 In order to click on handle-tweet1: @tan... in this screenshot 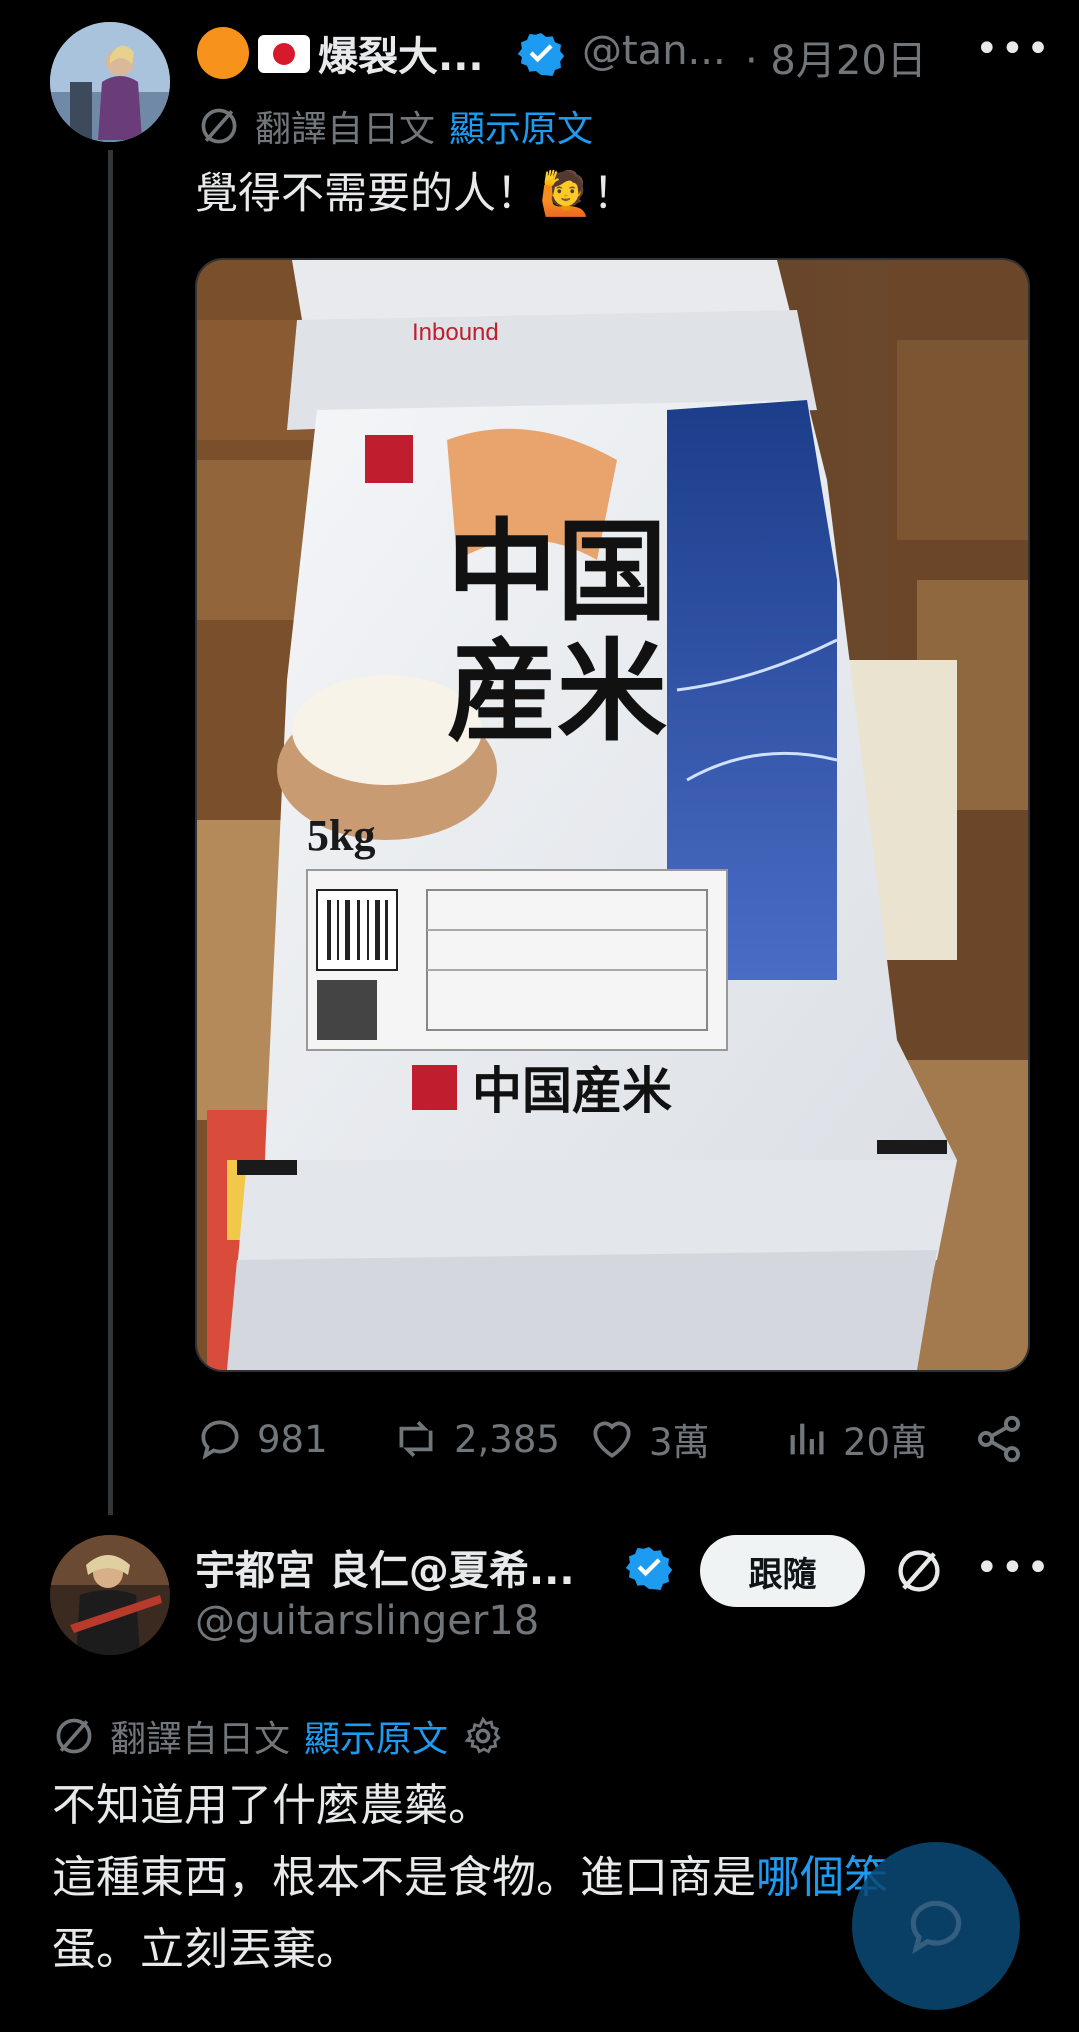, I will do `click(654, 51)`.